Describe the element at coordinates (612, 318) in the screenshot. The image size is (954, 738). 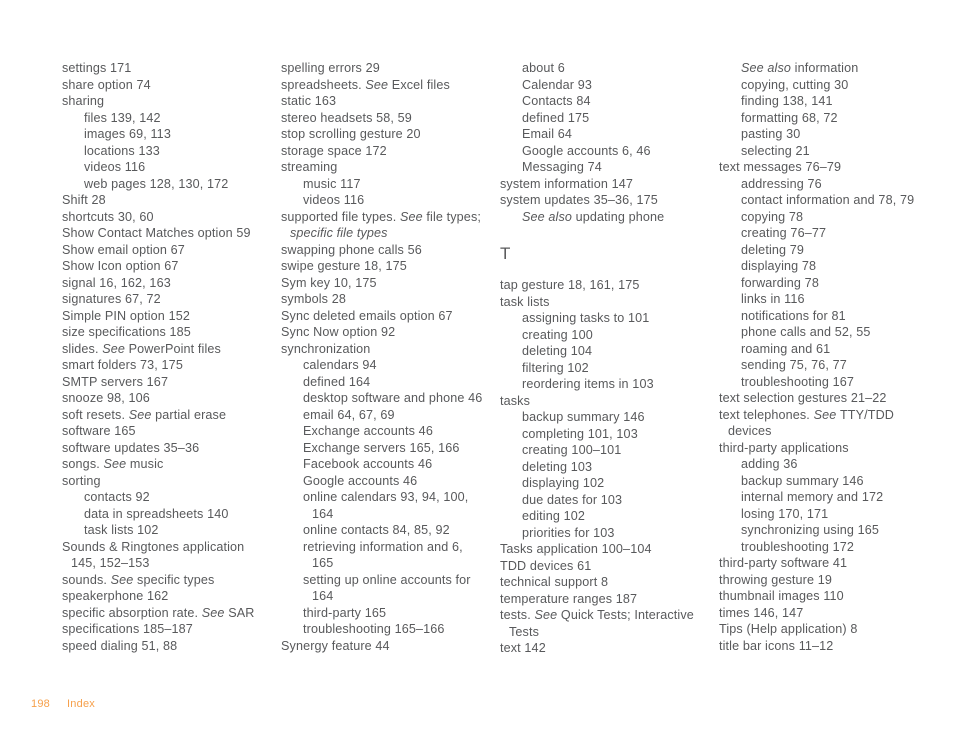
I see `index-entry: assigning tasks to 101` at that location.